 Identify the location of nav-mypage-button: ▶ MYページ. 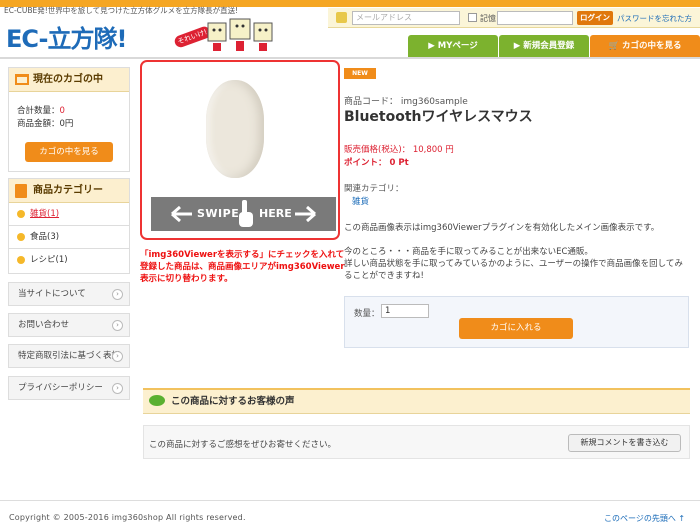
(453, 46).